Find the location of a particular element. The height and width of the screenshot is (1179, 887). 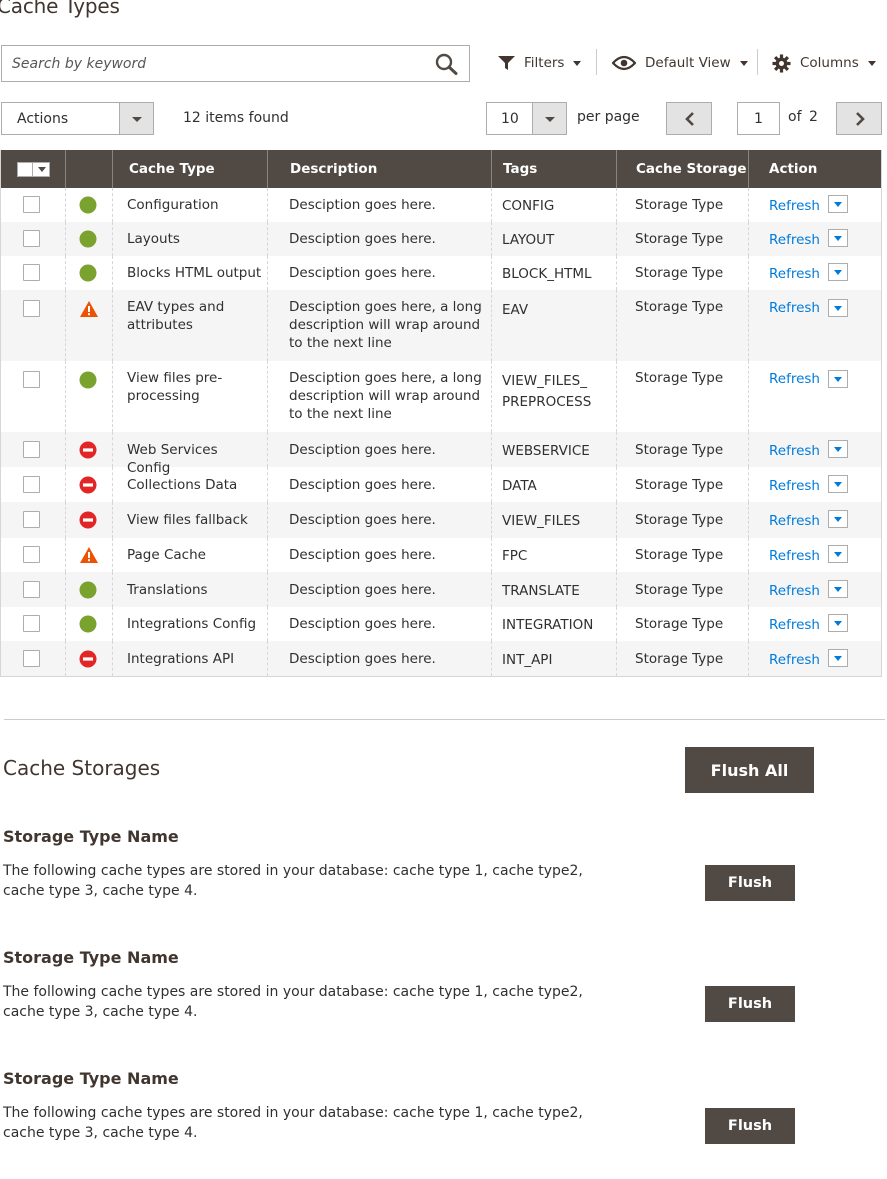

next-page-button is located at coordinates (859, 118).